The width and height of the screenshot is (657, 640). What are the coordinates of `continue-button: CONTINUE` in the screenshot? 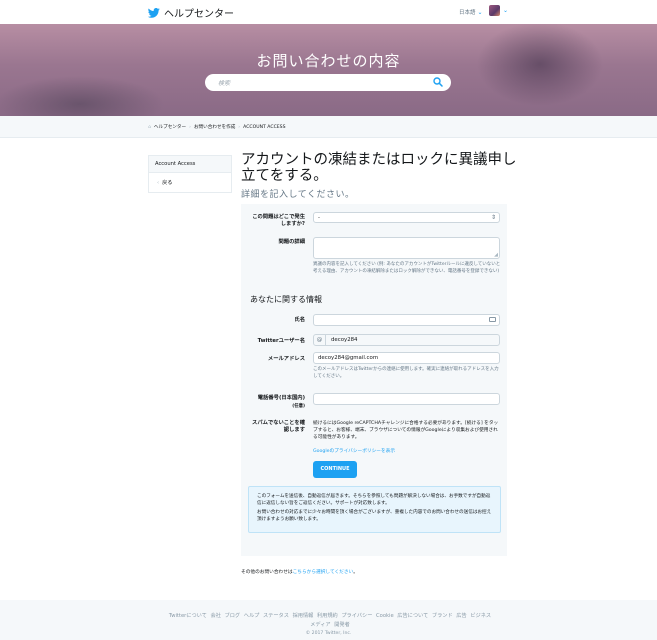 It's located at (335, 469).